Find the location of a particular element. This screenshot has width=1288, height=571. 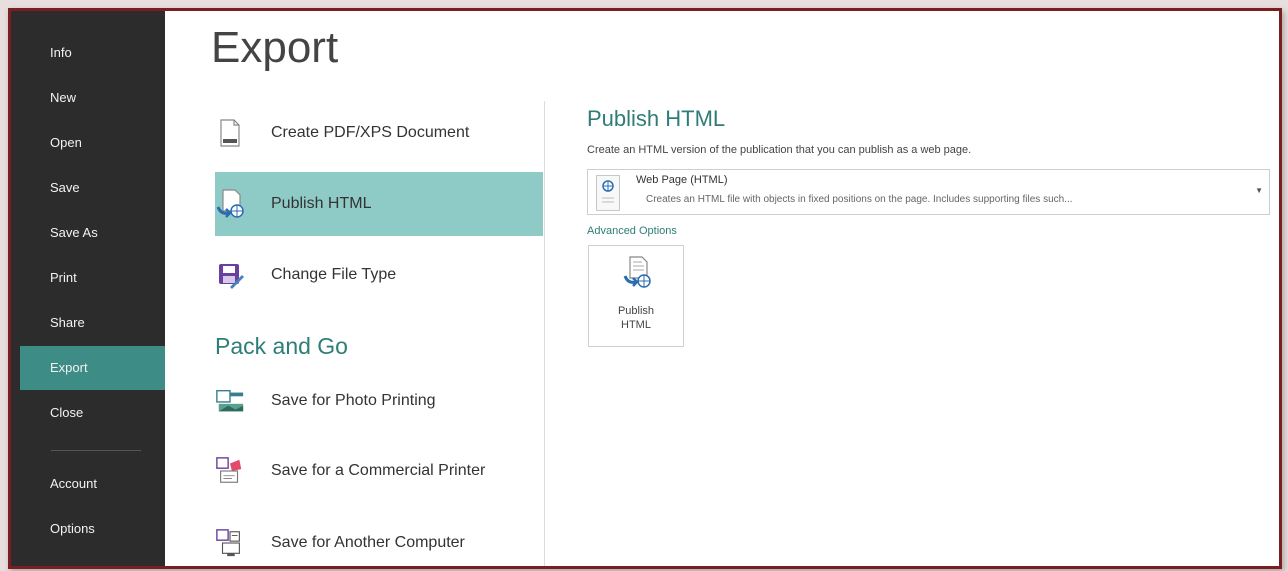

sidebar-item-label: New is located at coordinates (63, 97).